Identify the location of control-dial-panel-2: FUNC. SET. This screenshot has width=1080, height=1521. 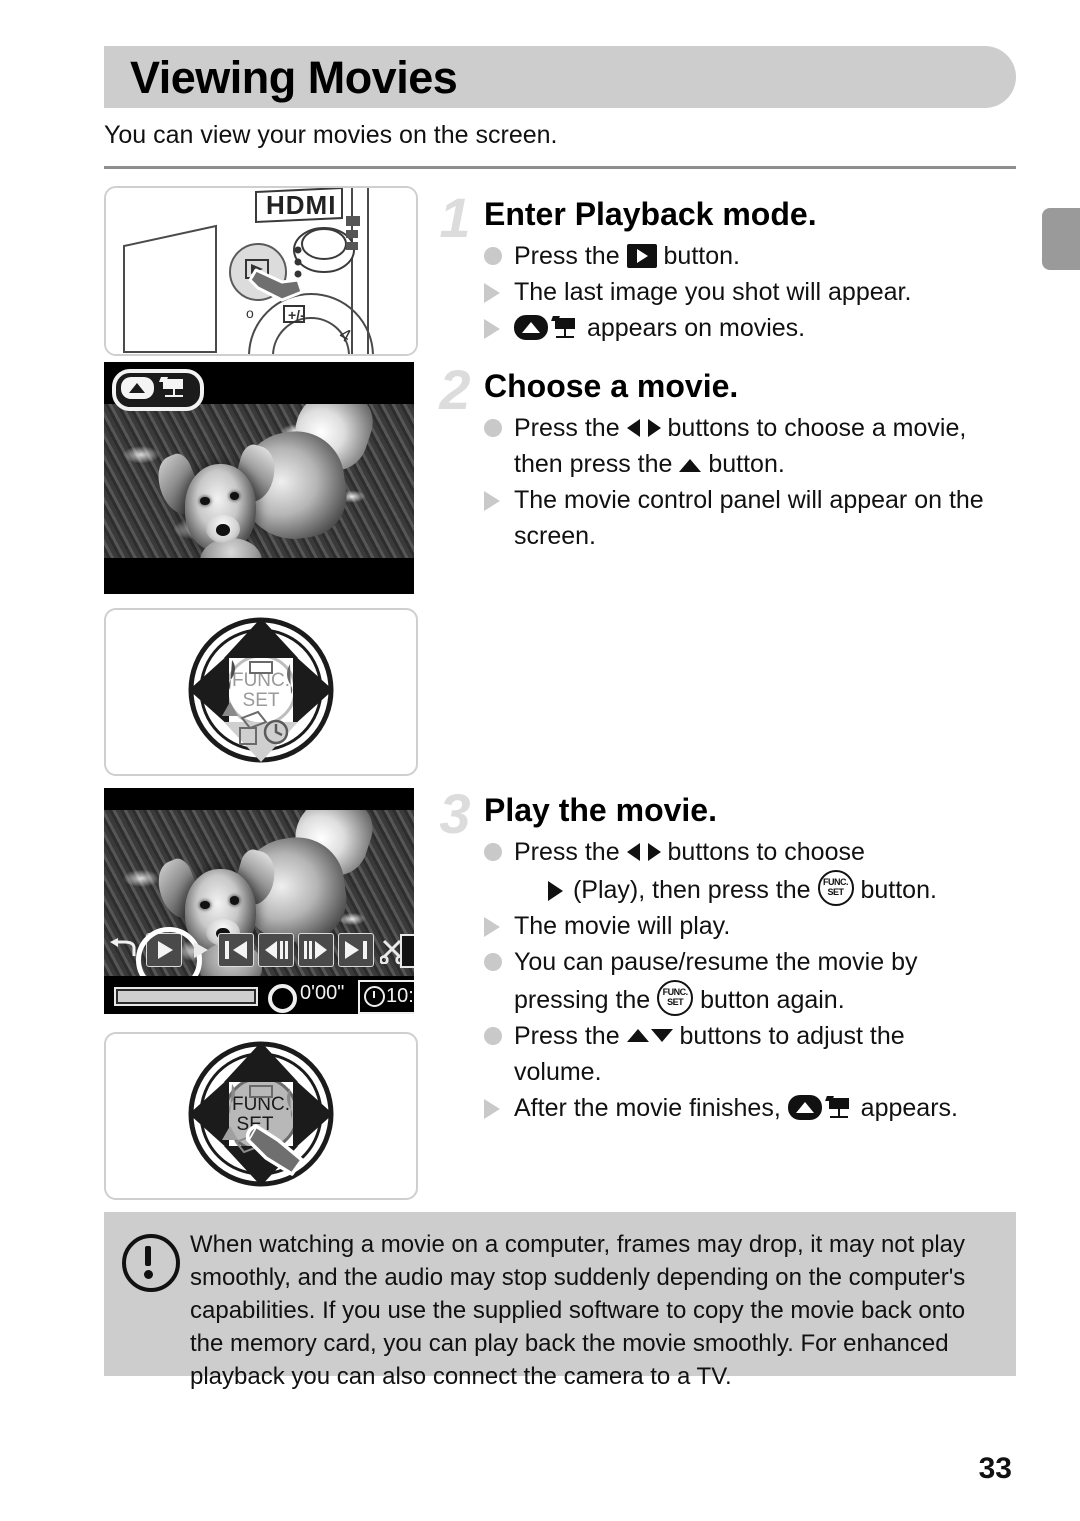
(261, 1116).